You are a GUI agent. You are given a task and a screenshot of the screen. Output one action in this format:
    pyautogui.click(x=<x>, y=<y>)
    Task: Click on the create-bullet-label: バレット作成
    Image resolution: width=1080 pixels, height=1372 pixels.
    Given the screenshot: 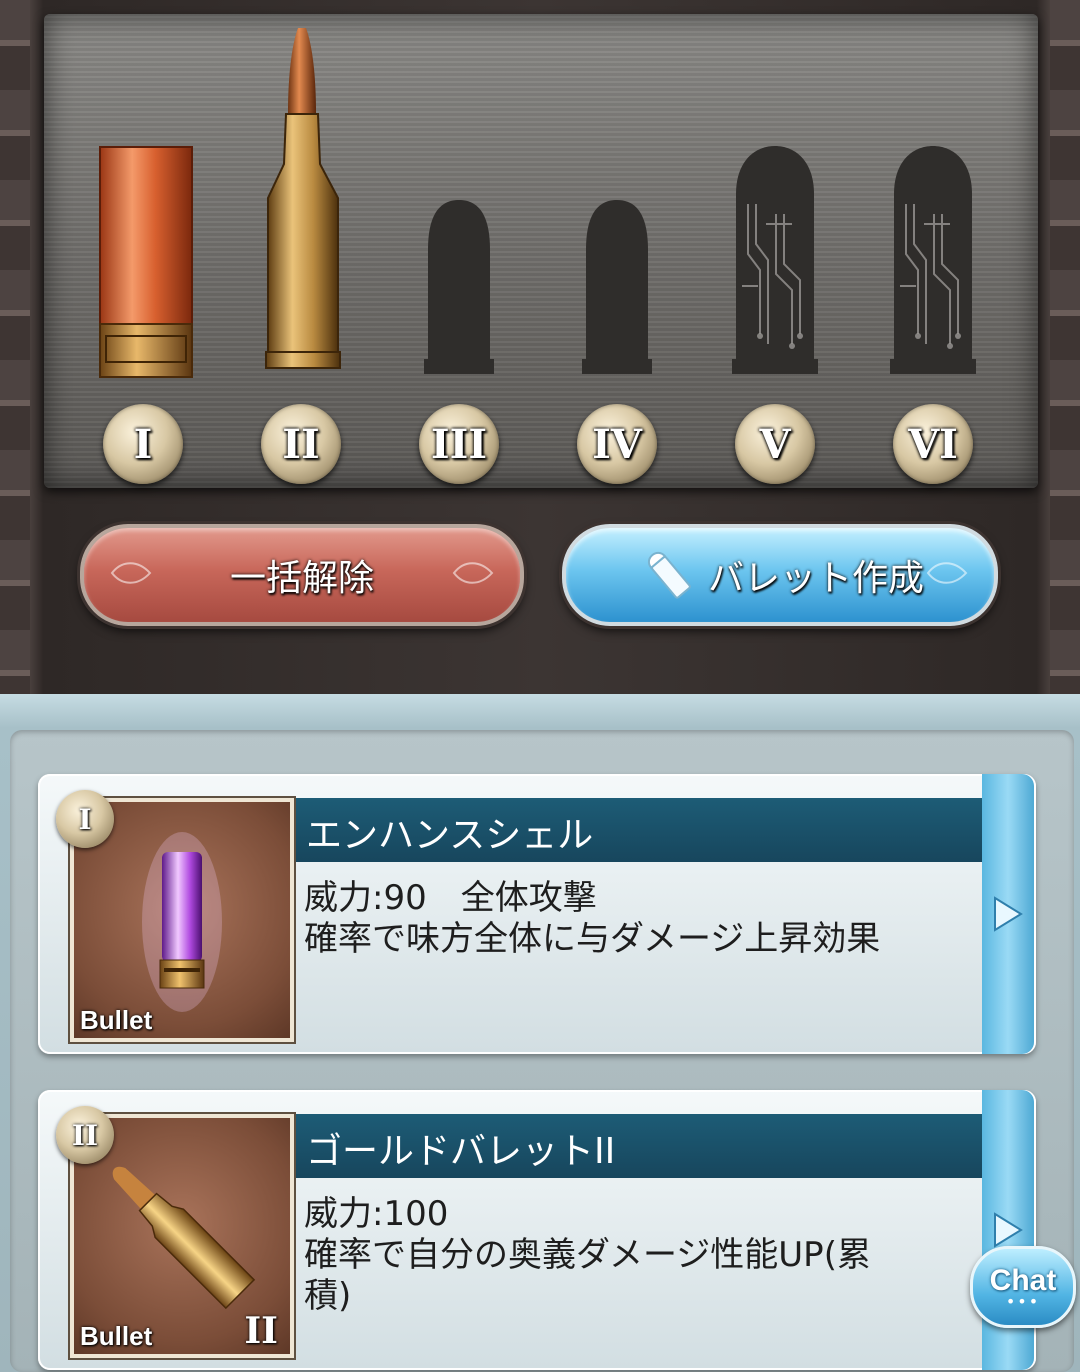 What is the action you would take?
    pyautogui.click(x=815, y=578)
    